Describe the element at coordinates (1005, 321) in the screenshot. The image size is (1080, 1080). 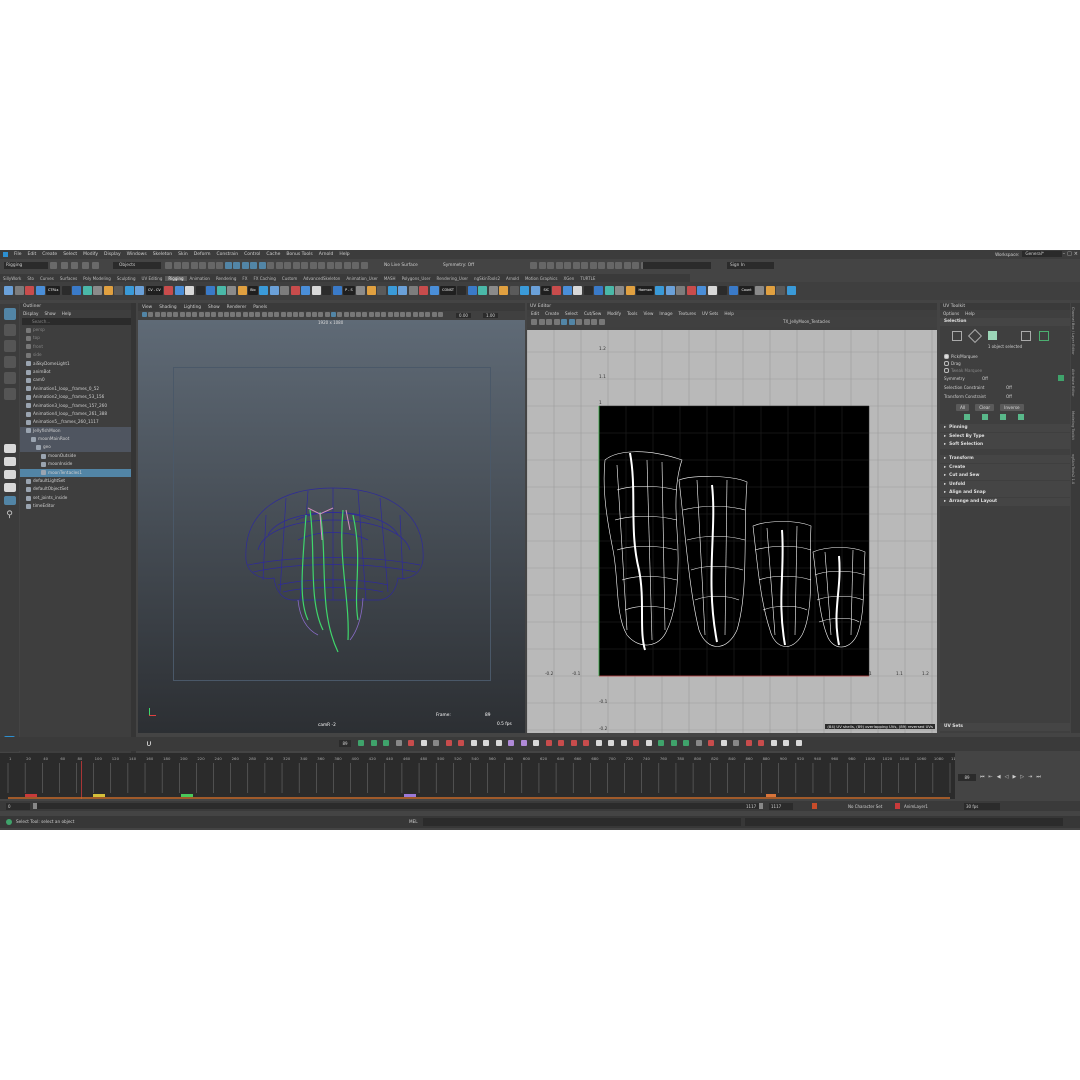
I see `selection-section-header: Selection` at that location.